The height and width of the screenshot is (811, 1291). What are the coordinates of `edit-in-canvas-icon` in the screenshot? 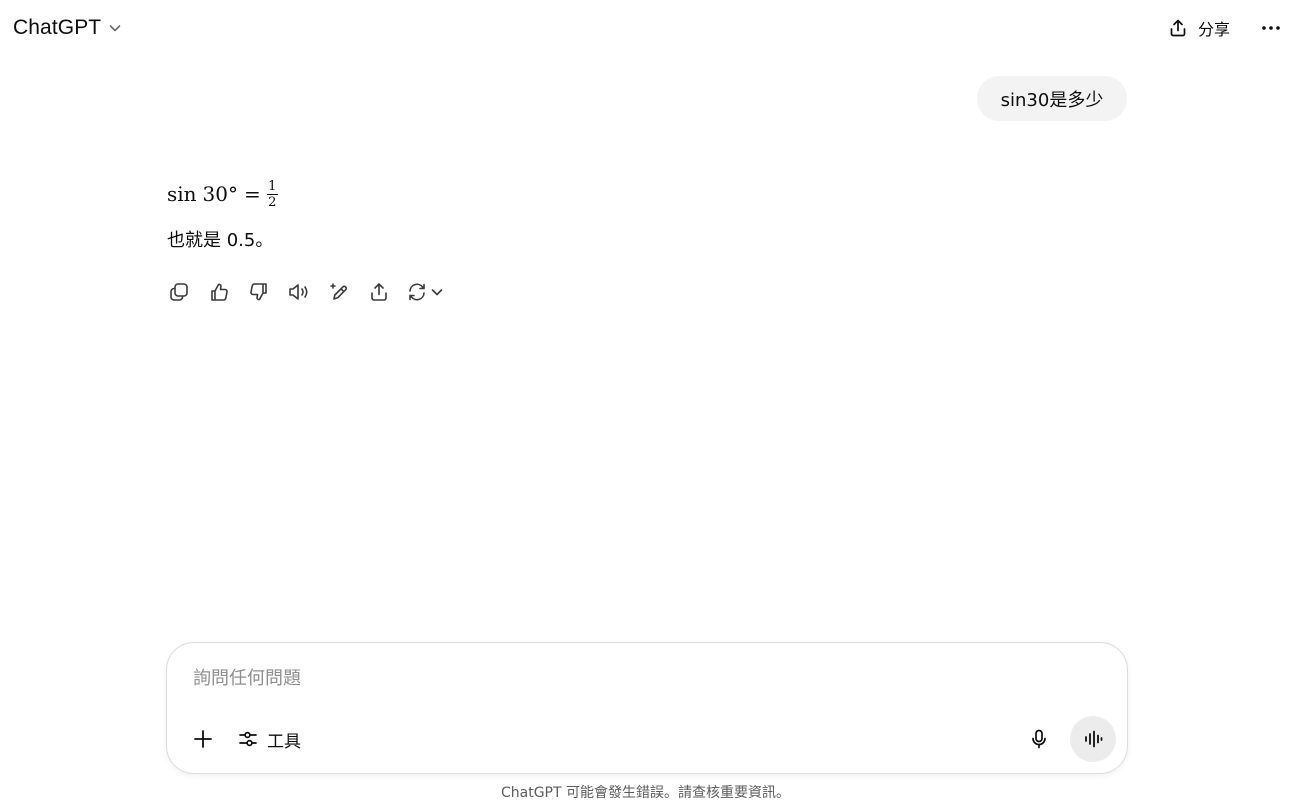 It's located at (339, 292).